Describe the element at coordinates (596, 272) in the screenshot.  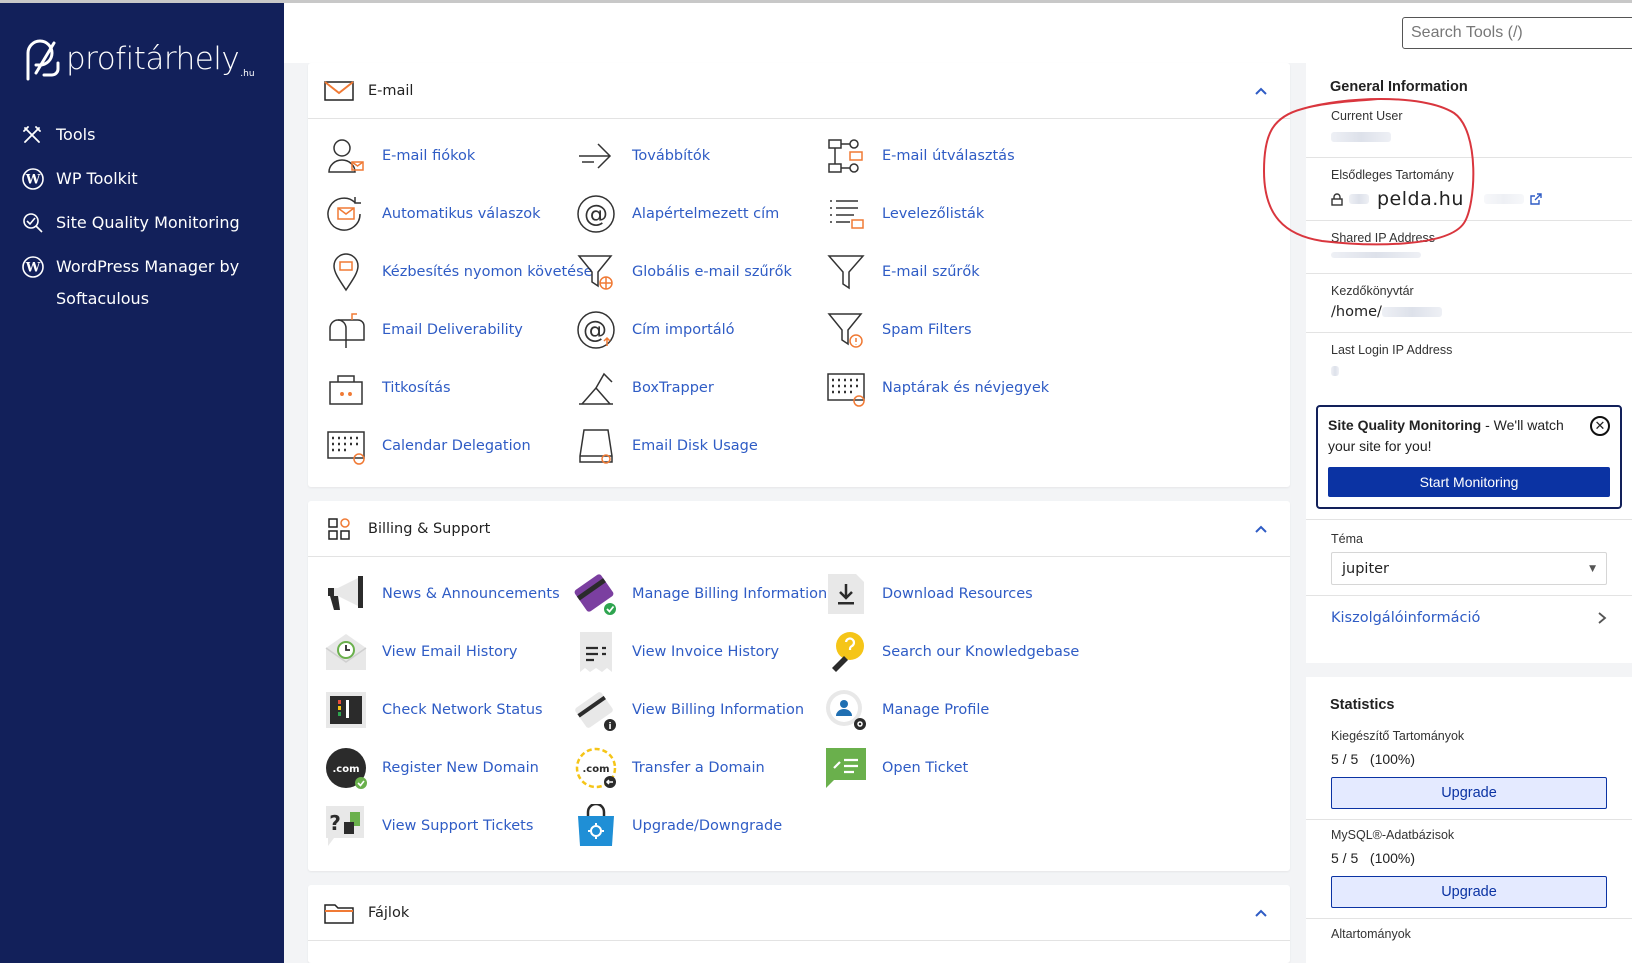
I see `global-filter-icon` at that location.